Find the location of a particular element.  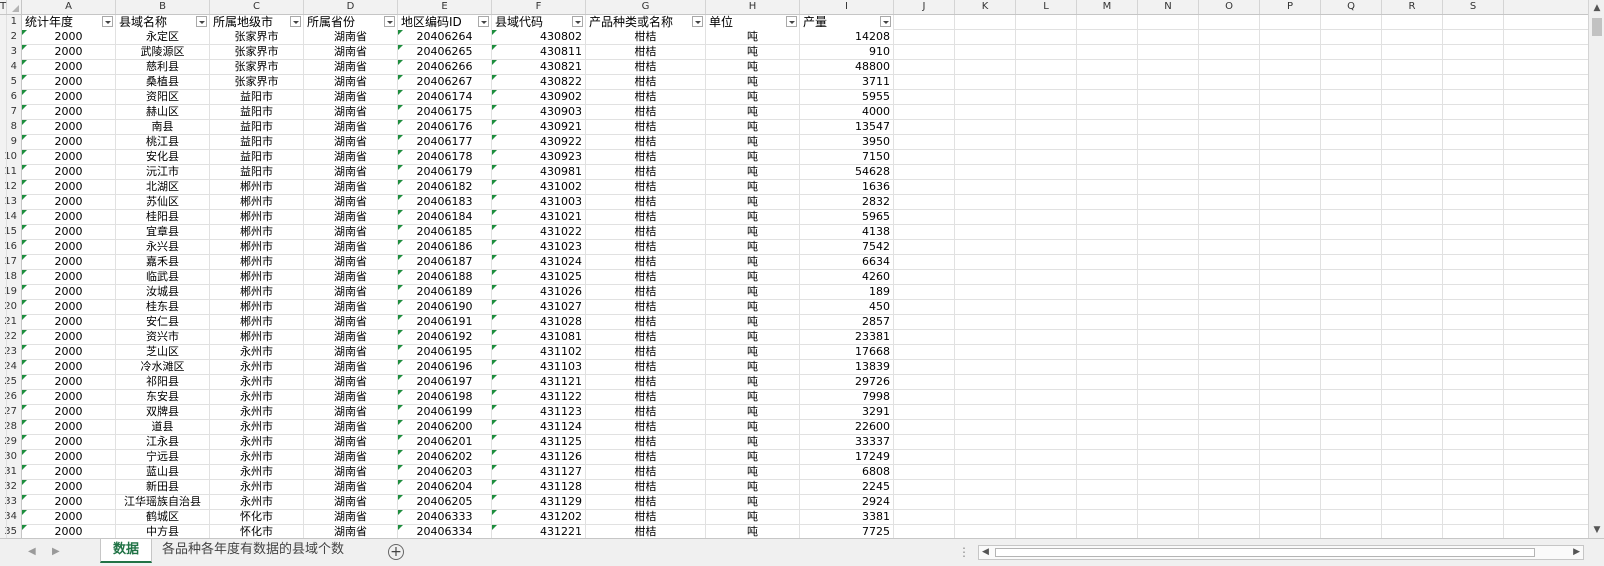

table-cell: 江华瑶族自治县 is located at coordinates (163, 502).